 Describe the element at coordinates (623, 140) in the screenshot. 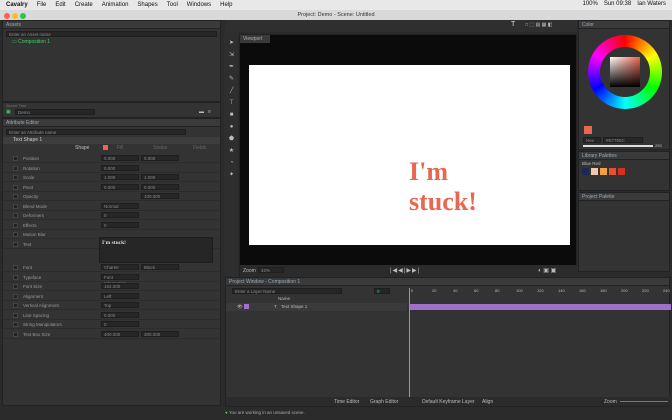

I see `hex-input: #E7765C` at that location.